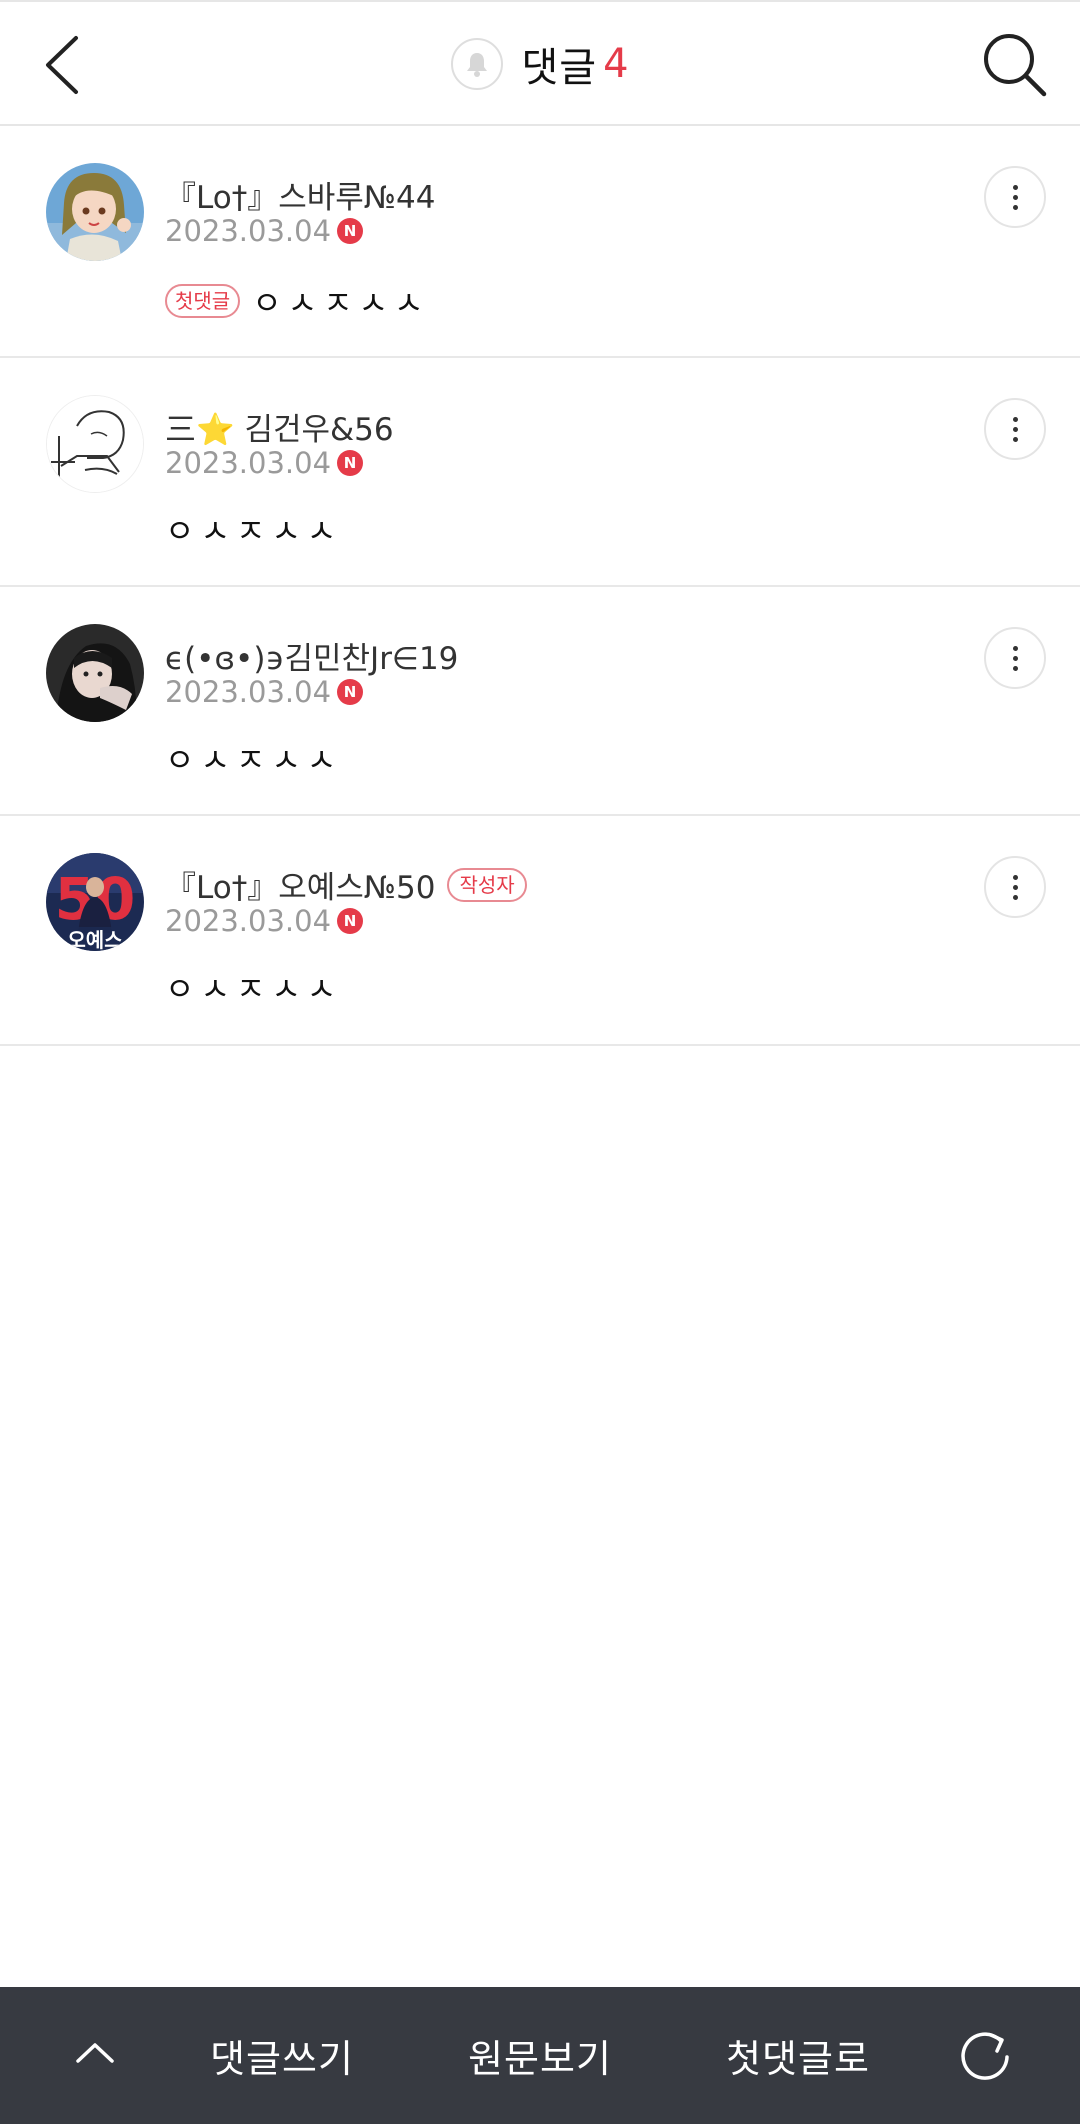 This screenshot has width=1080, height=2124. I want to click on author-name: ϵ(•ɞ•)϶김민찬Jr∈19, so click(311, 655).